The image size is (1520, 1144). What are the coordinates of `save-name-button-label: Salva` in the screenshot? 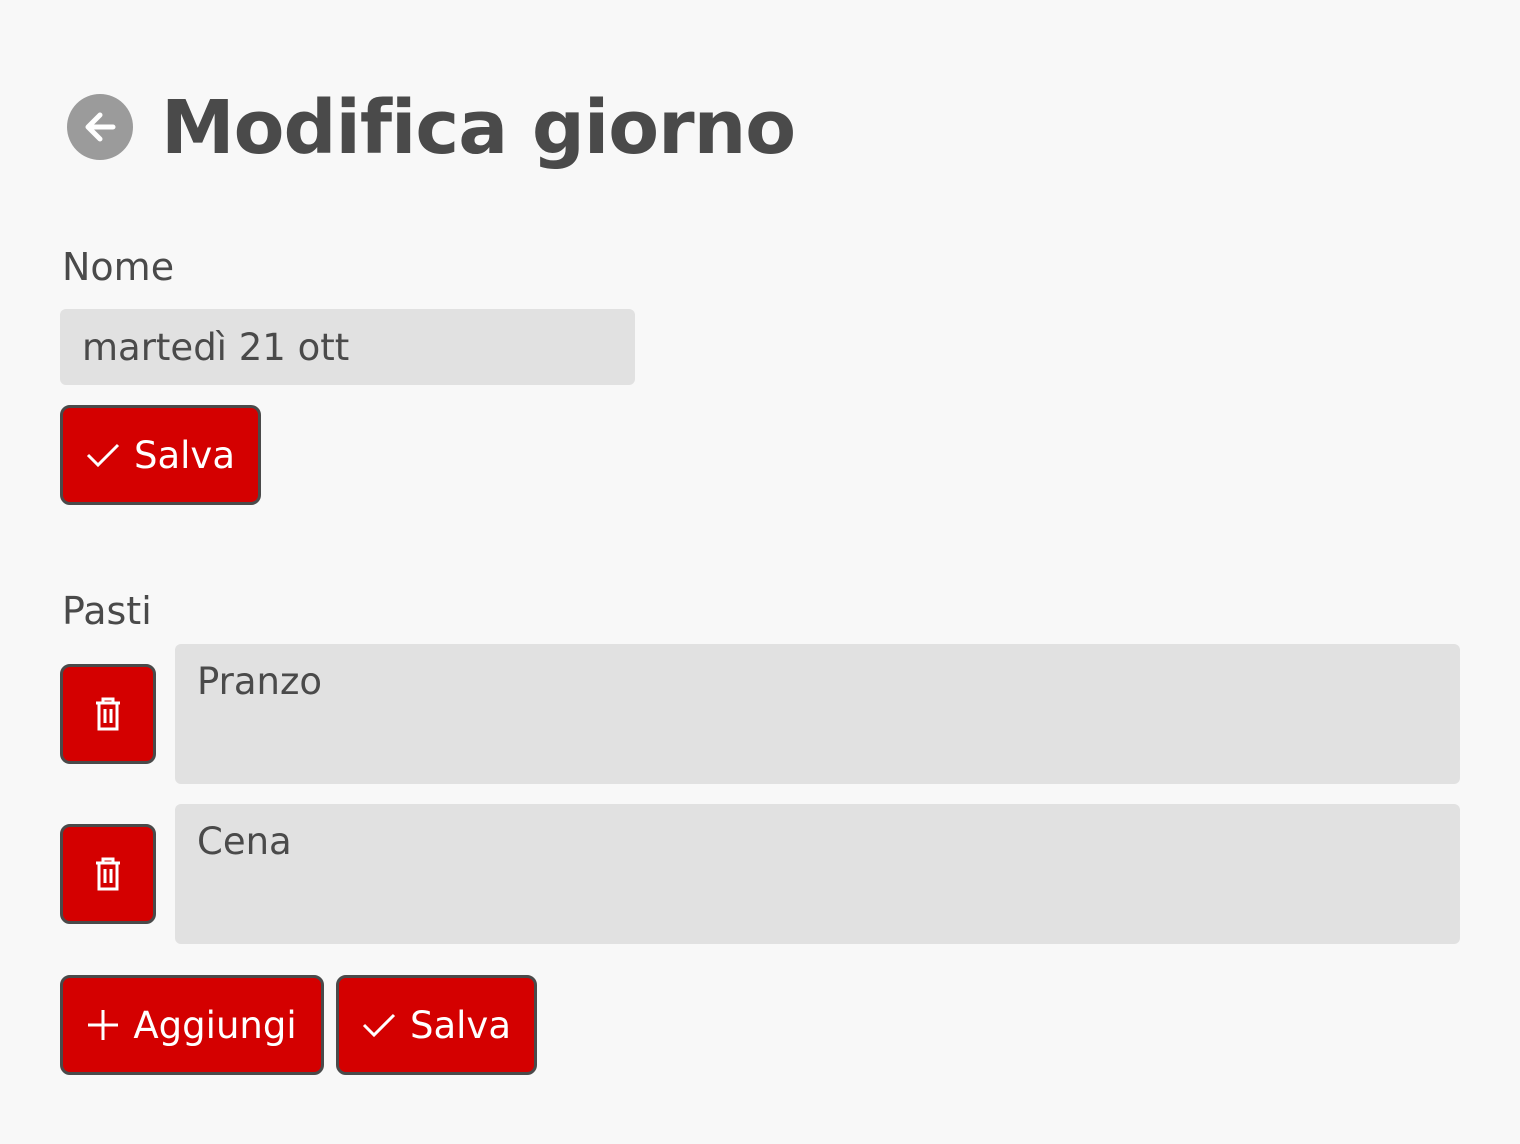 It's located at (184, 455).